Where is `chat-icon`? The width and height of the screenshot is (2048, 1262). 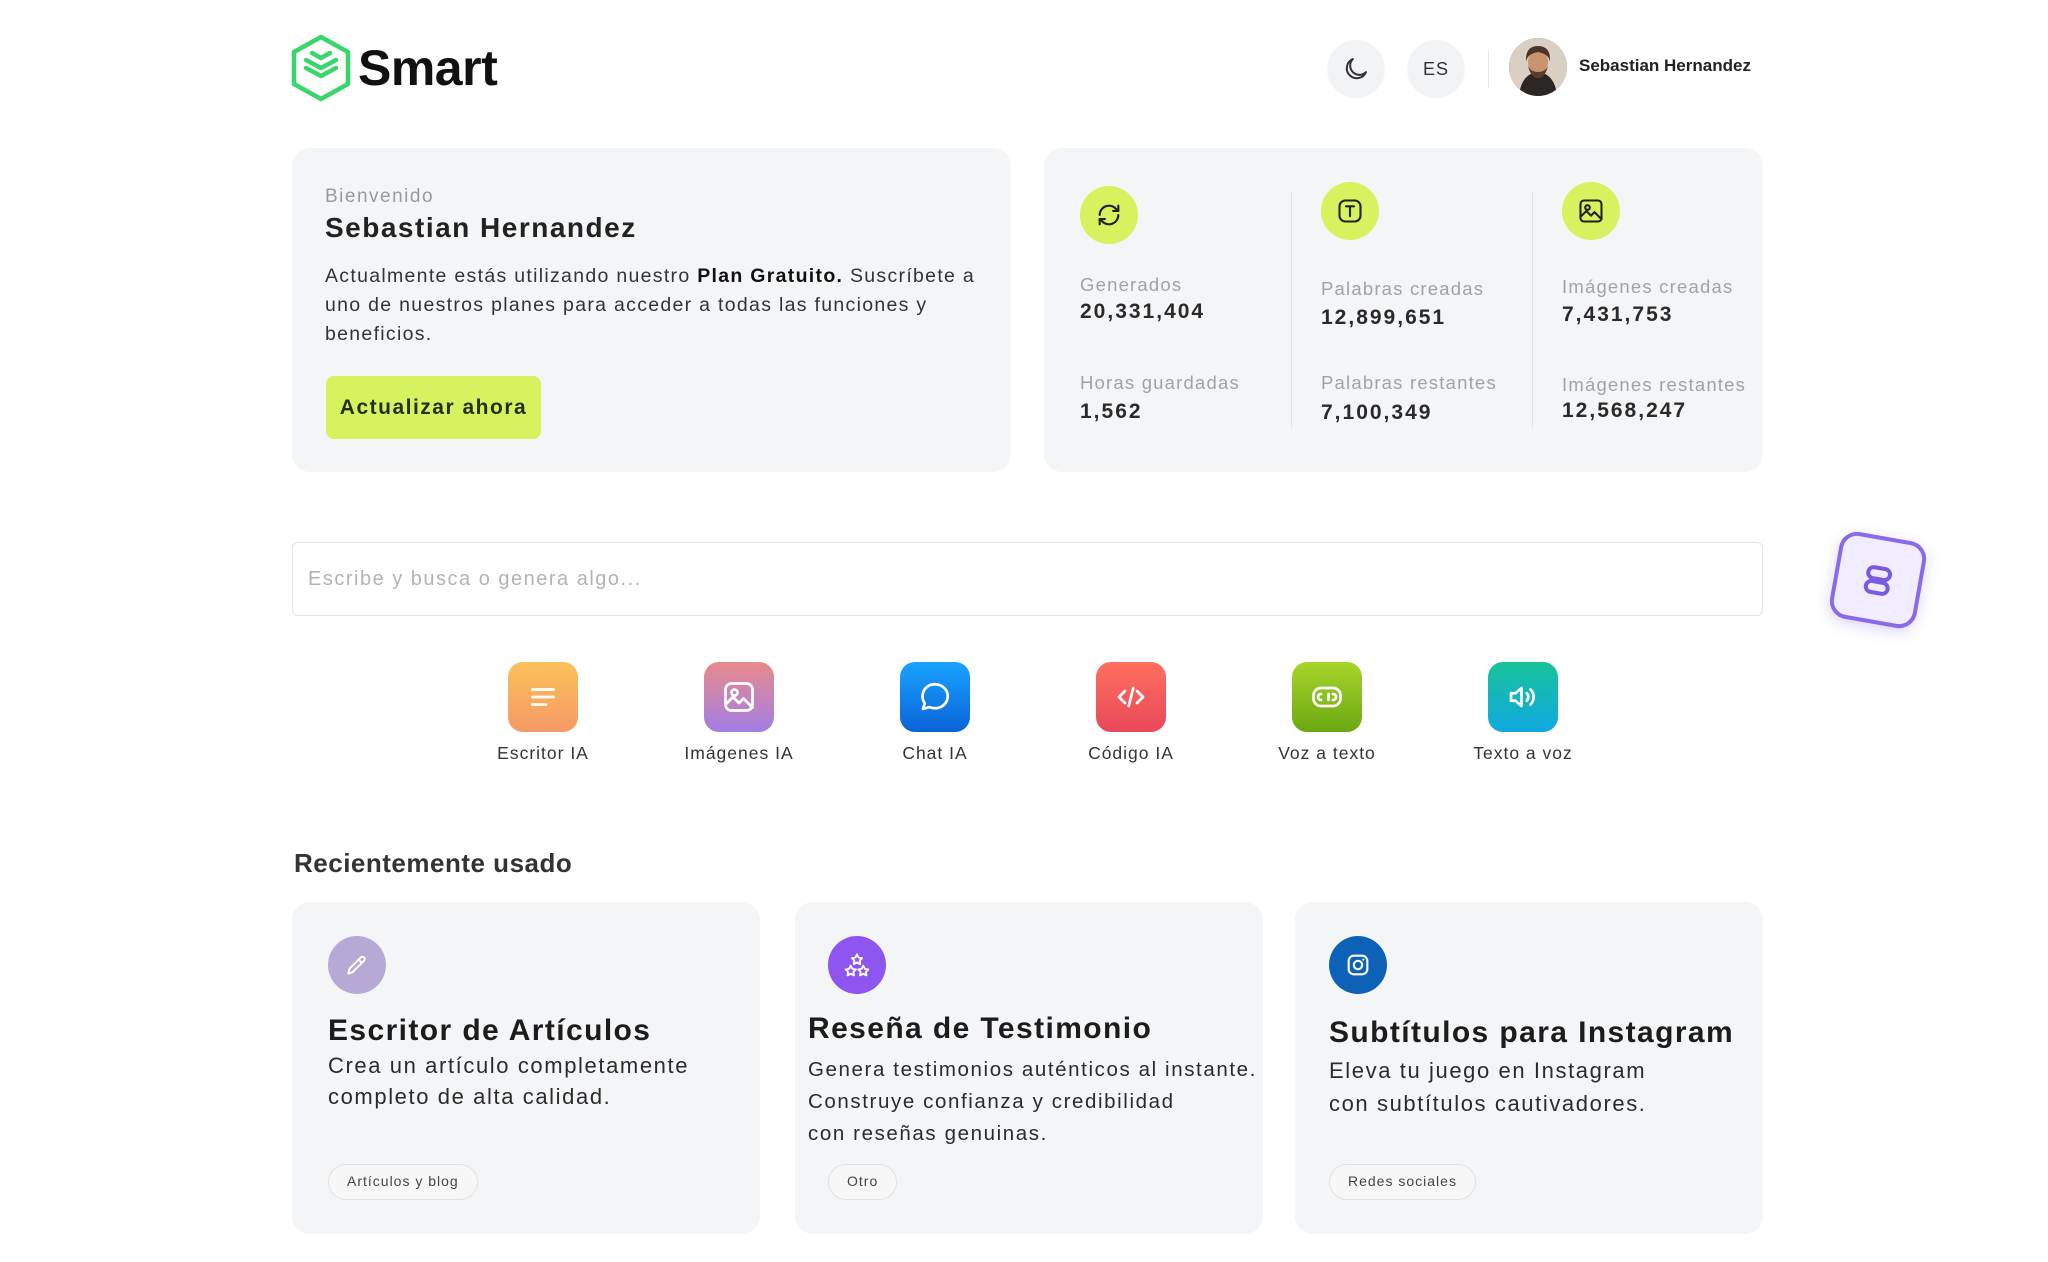 chat-icon is located at coordinates (935, 697).